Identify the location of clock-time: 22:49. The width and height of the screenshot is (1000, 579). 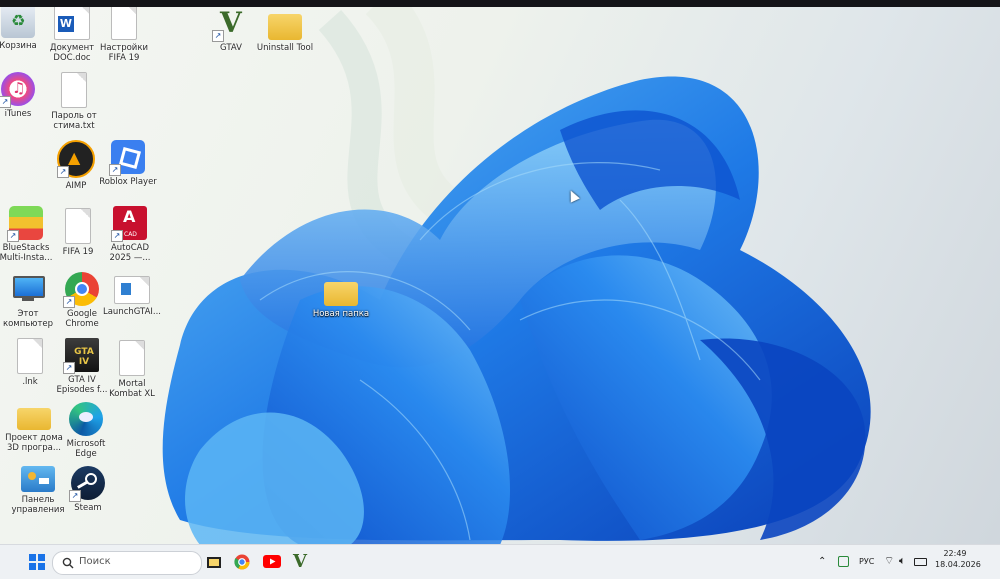
(955, 553).